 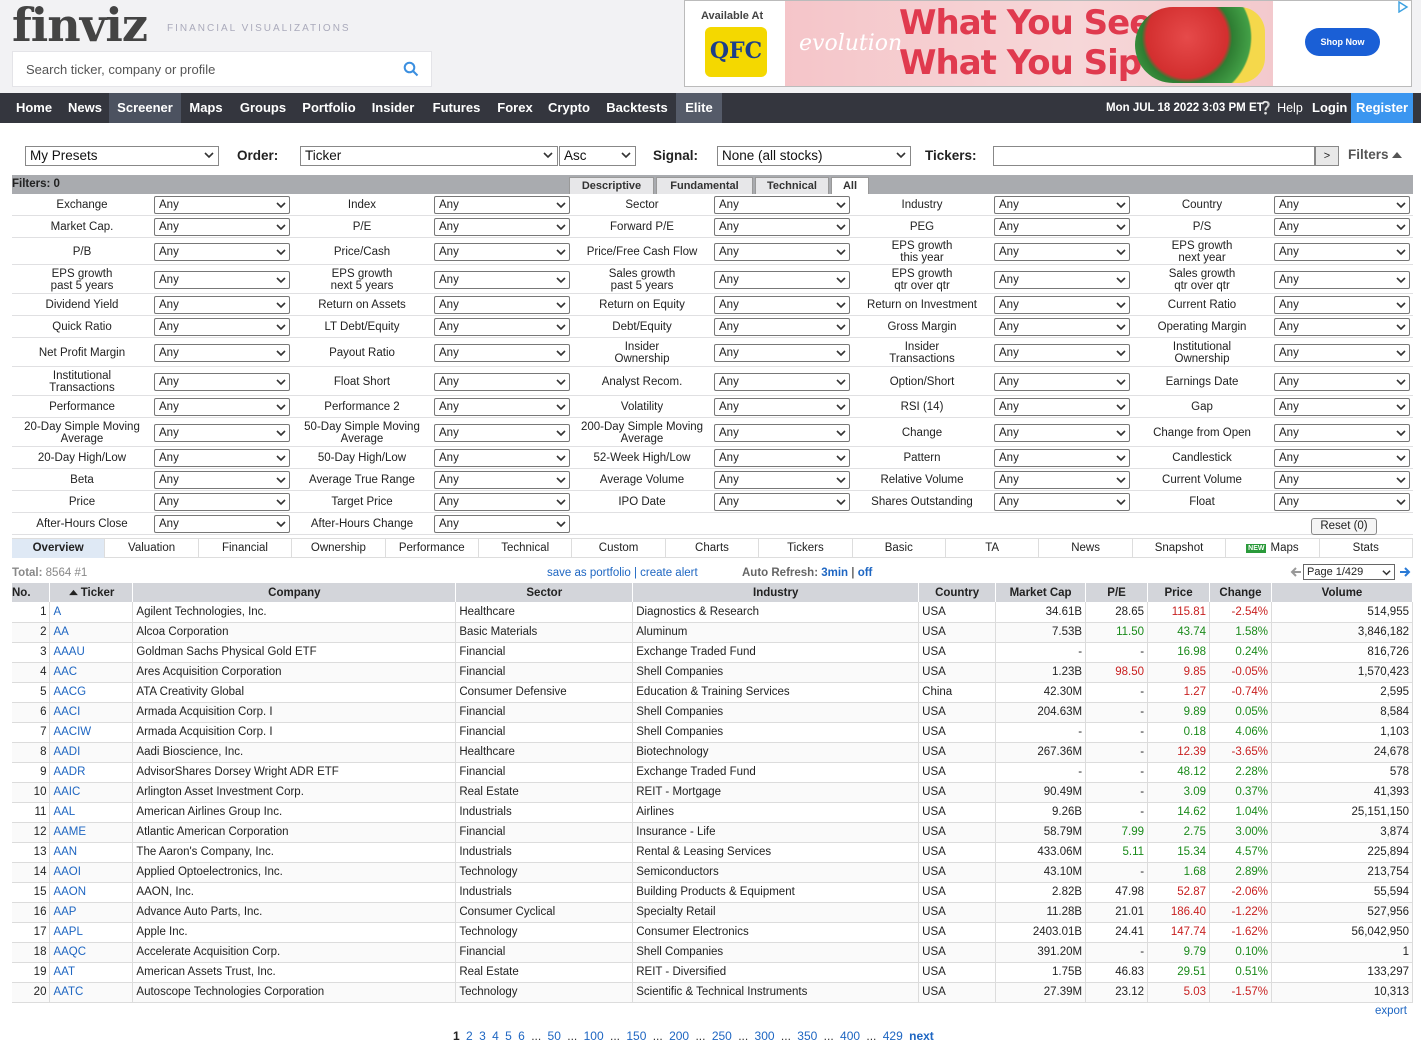 I want to click on ticker-link: AAOI, so click(x=91, y=872).